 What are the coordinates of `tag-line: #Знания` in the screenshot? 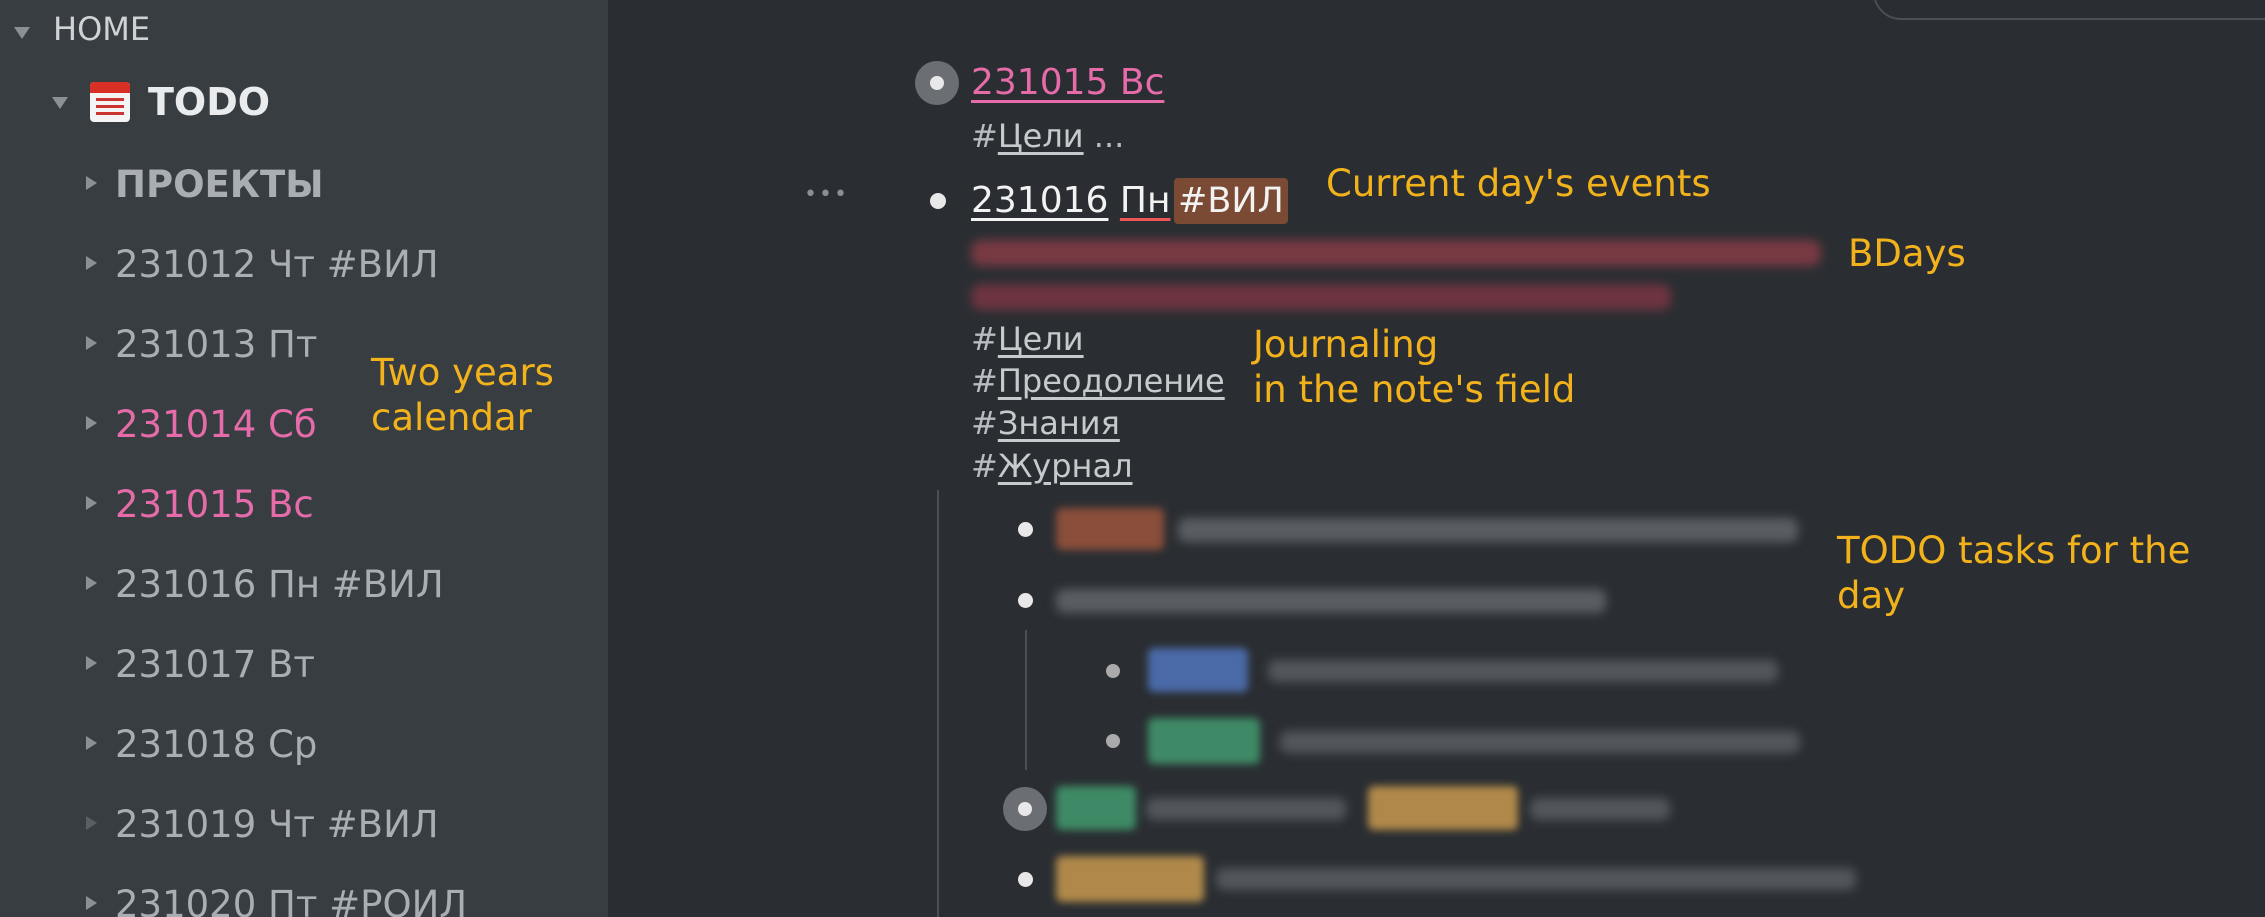 It's located at (1045, 423).